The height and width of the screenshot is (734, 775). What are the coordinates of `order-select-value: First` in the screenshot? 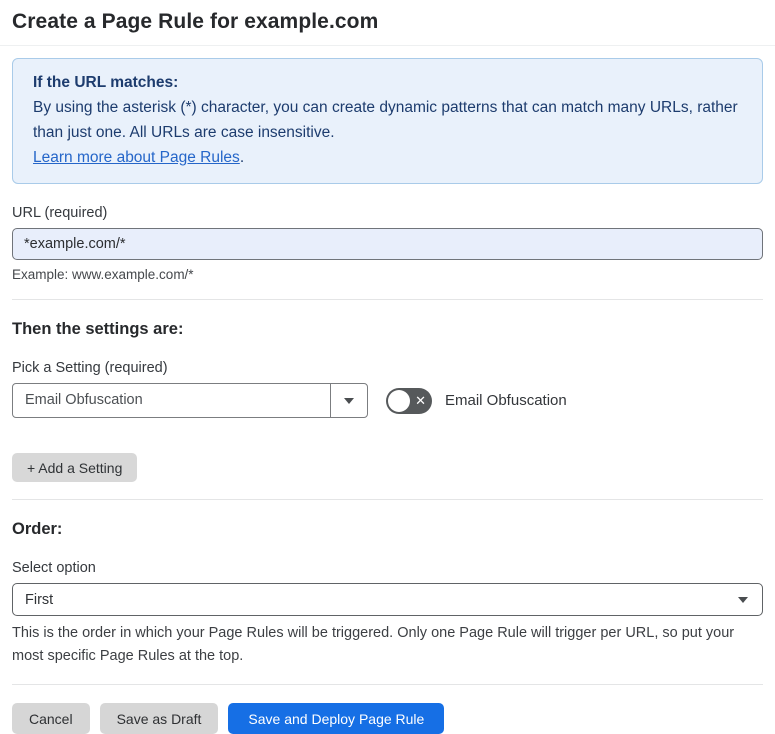 It's located at (39, 599).